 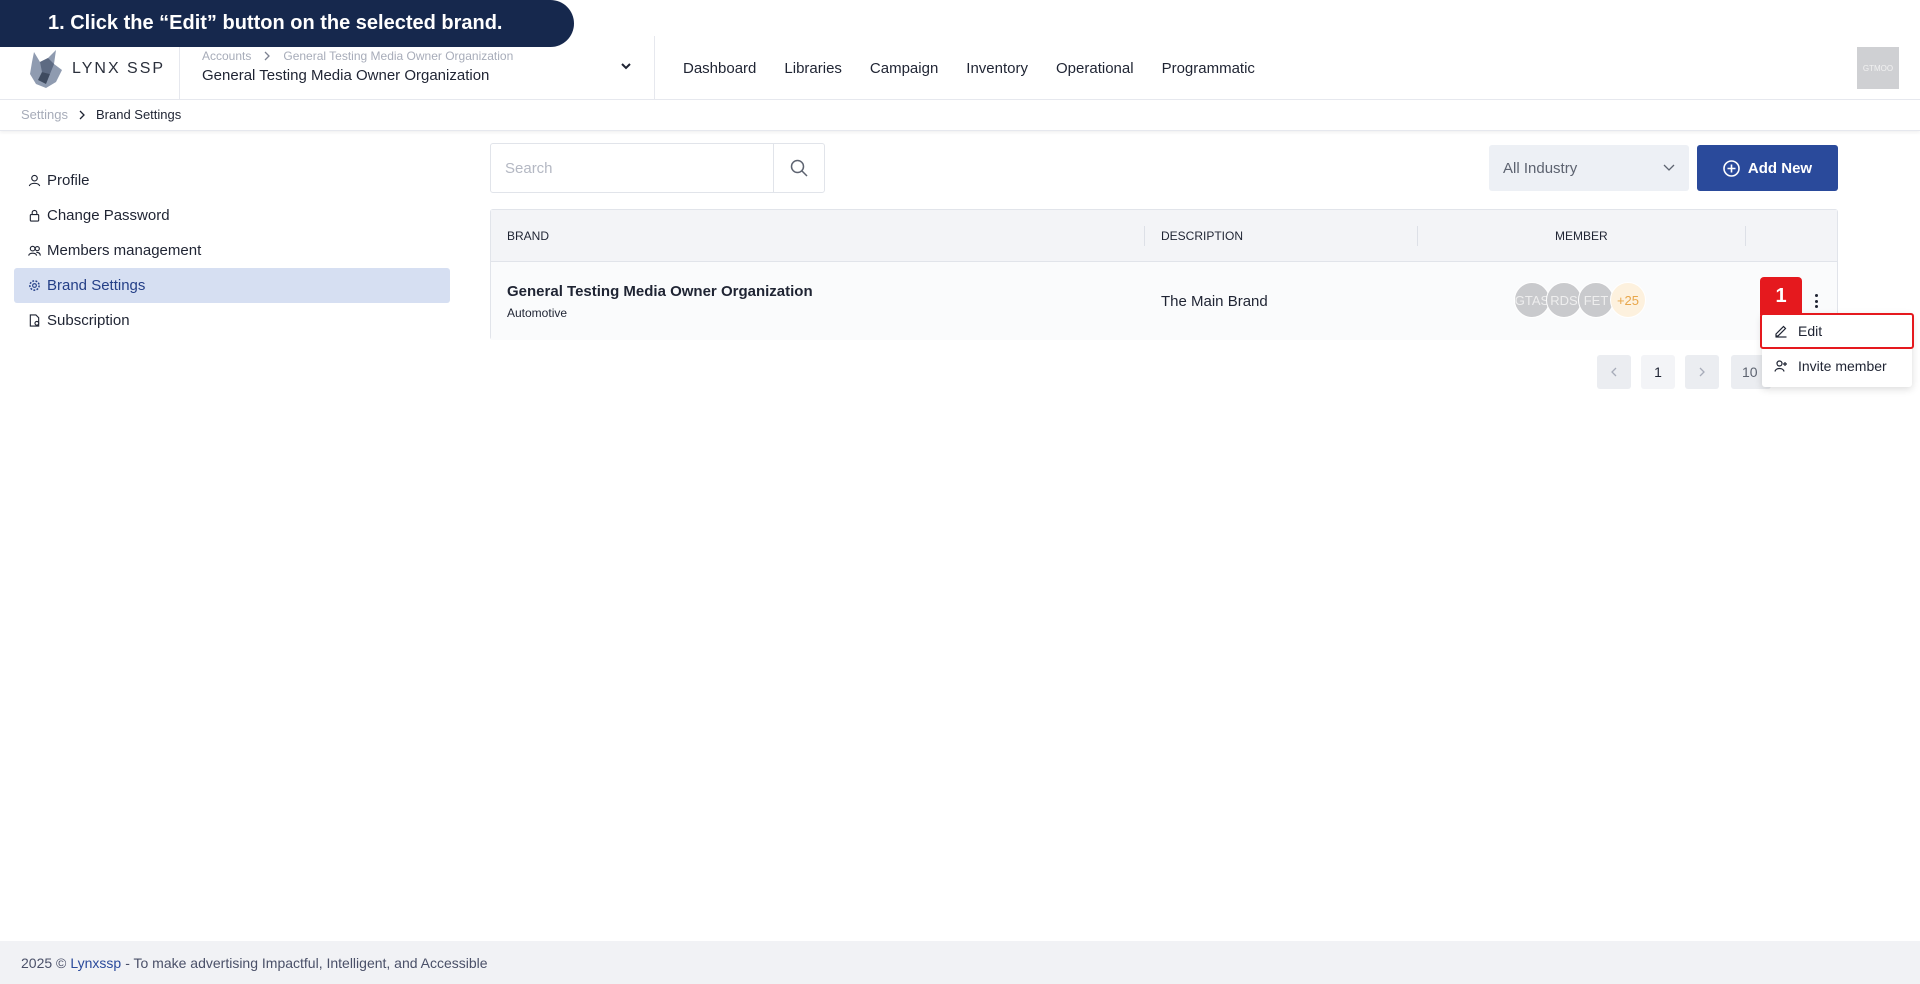 I want to click on breadcrumb-current: Brand Settings, so click(x=138, y=114).